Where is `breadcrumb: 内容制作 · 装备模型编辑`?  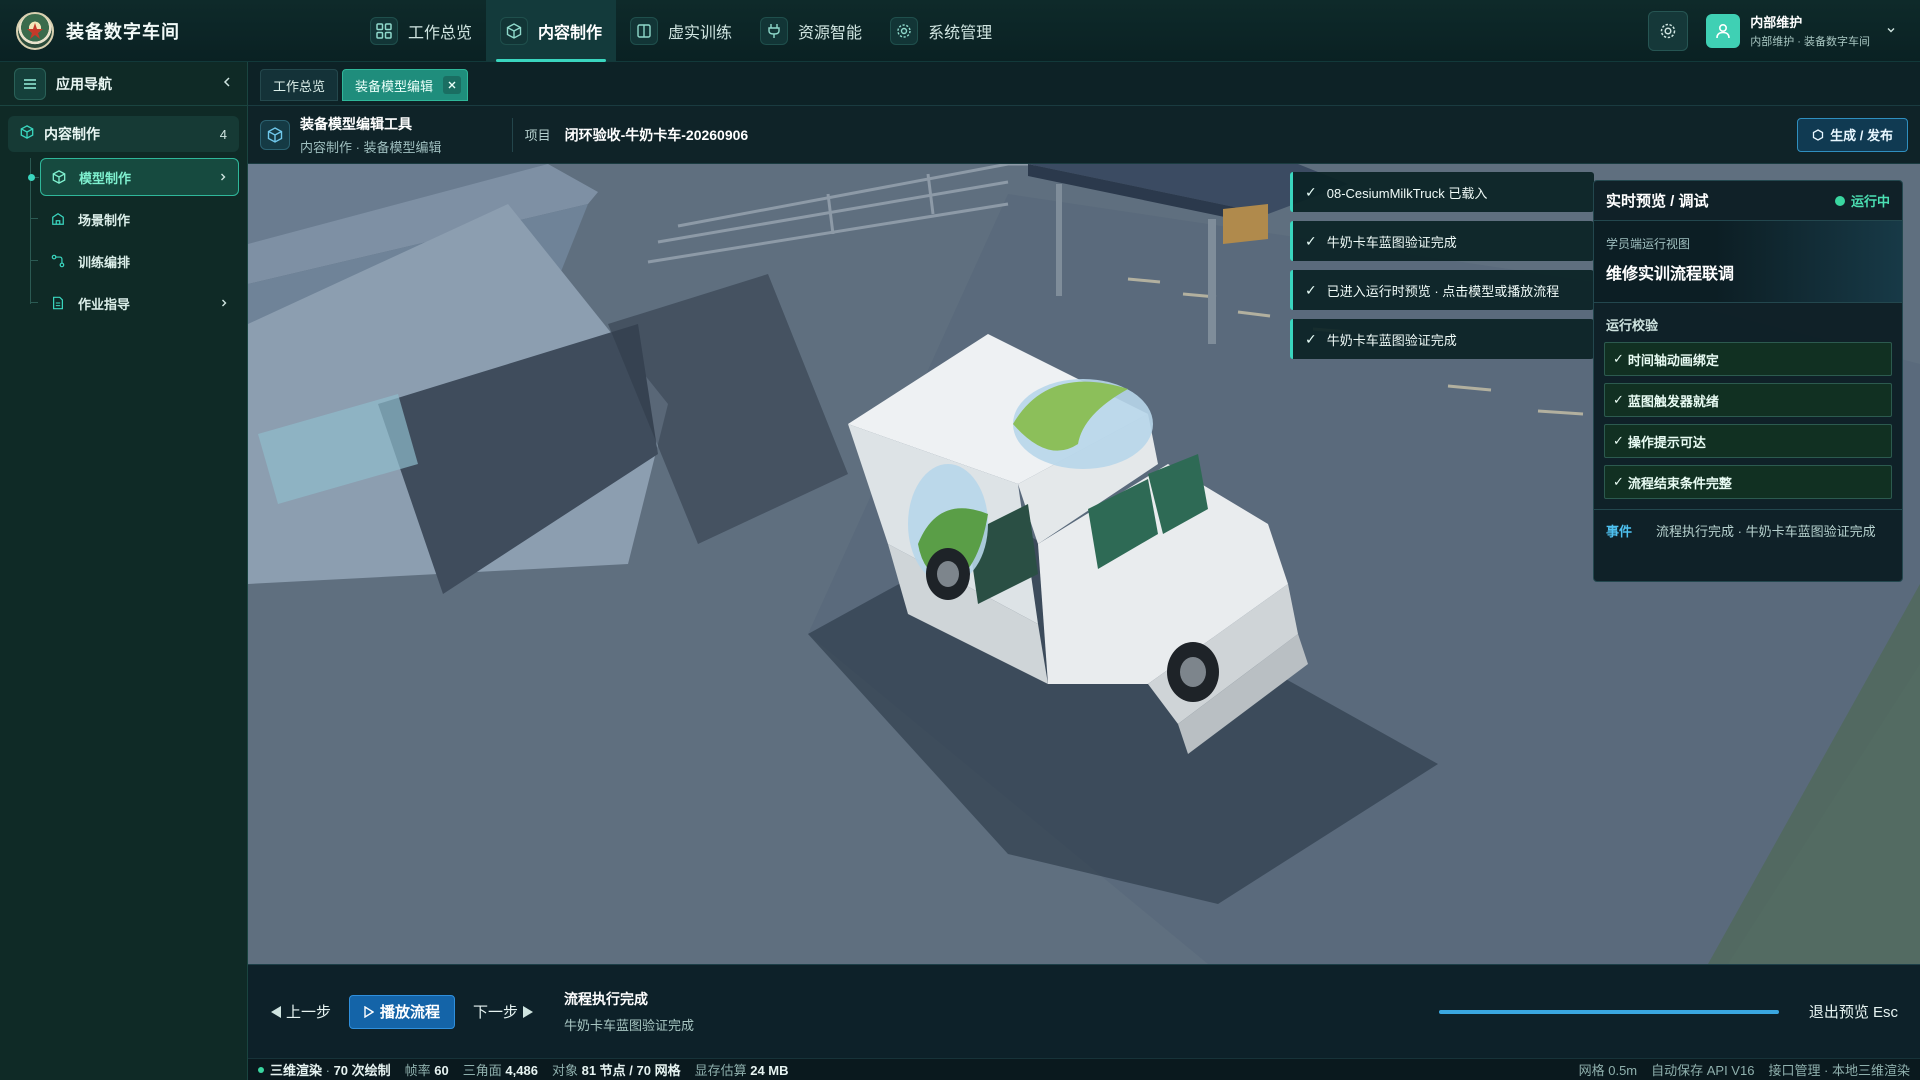 breadcrumb: 内容制作 · 装备模型编辑 is located at coordinates (371, 147).